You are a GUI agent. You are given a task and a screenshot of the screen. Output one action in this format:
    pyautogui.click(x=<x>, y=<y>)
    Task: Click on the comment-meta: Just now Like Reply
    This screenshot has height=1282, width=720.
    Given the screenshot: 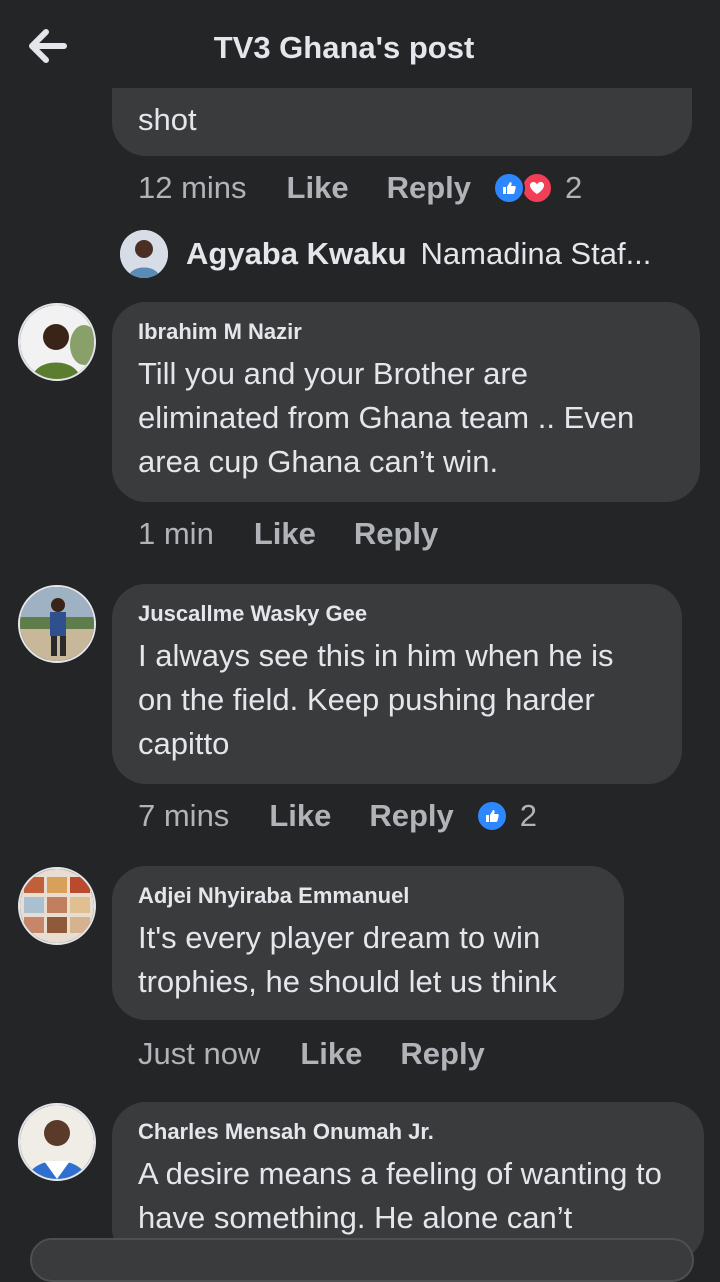 What is the action you would take?
    pyautogui.click(x=330, y=1054)
    